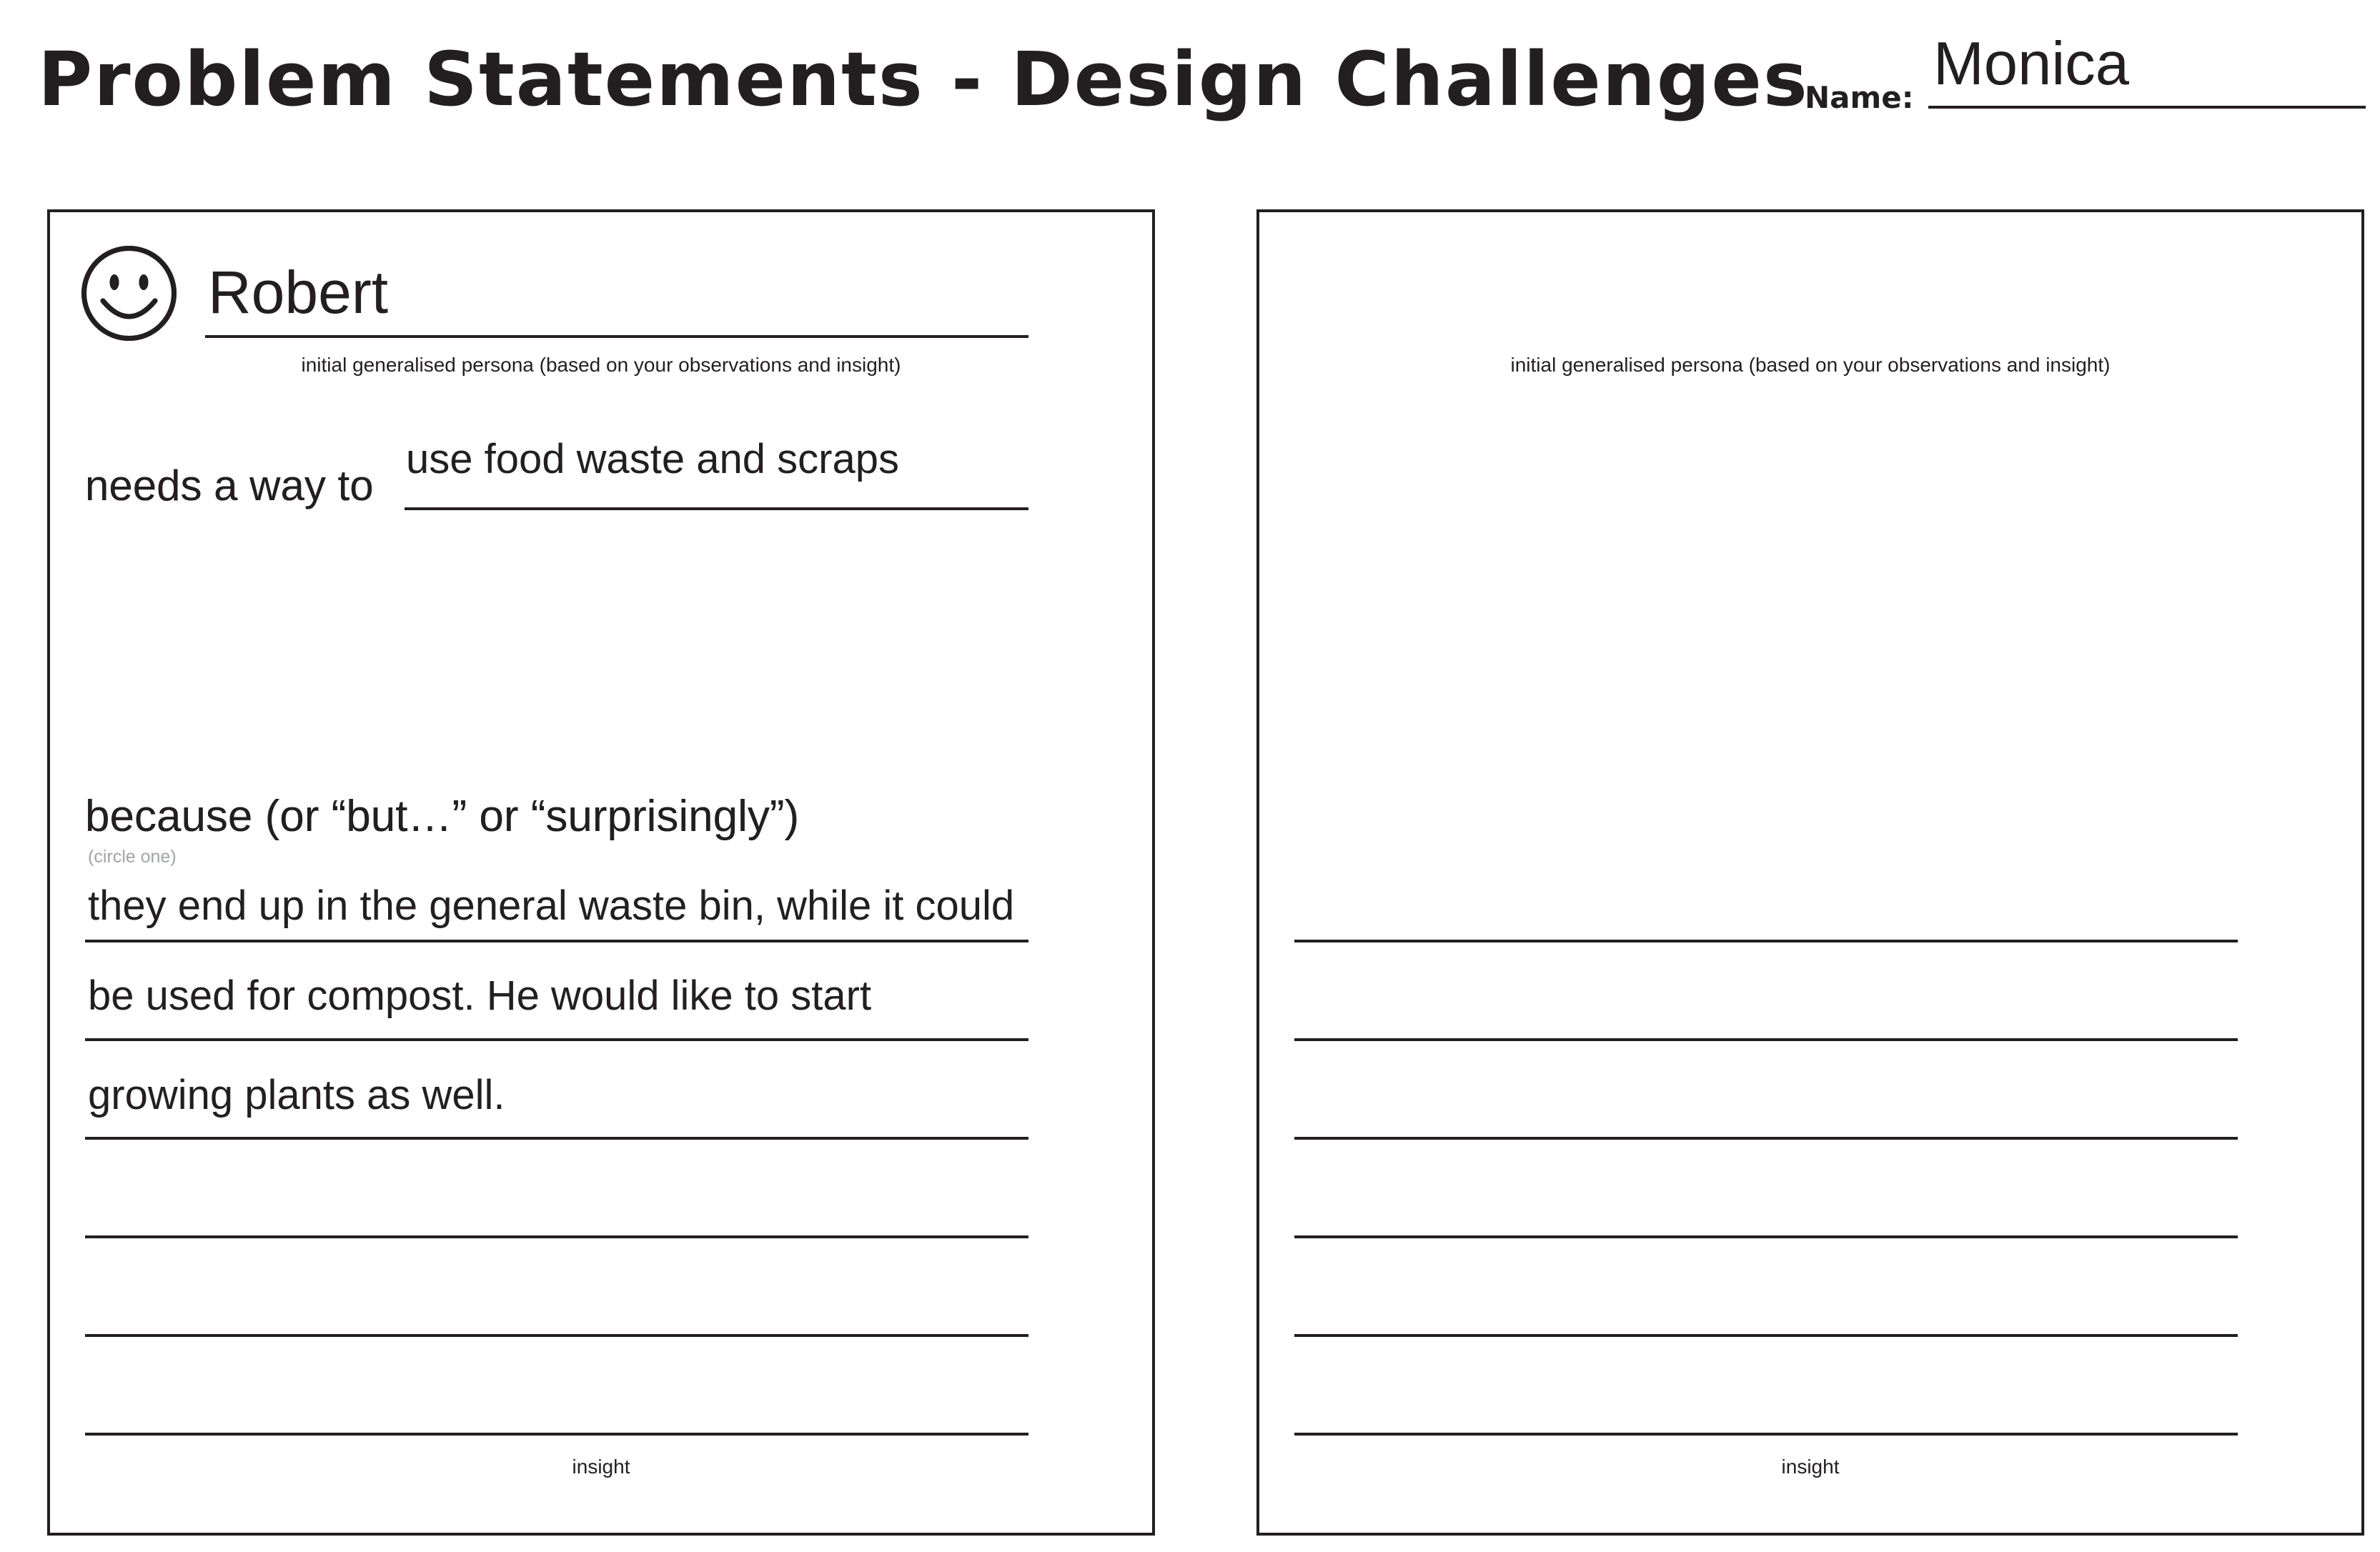 The image size is (2380, 1552). What do you see at coordinates (652, 459) in the screenshot?
I see `needs-field: use food waste and scraps` at bounding box center [652, 459].